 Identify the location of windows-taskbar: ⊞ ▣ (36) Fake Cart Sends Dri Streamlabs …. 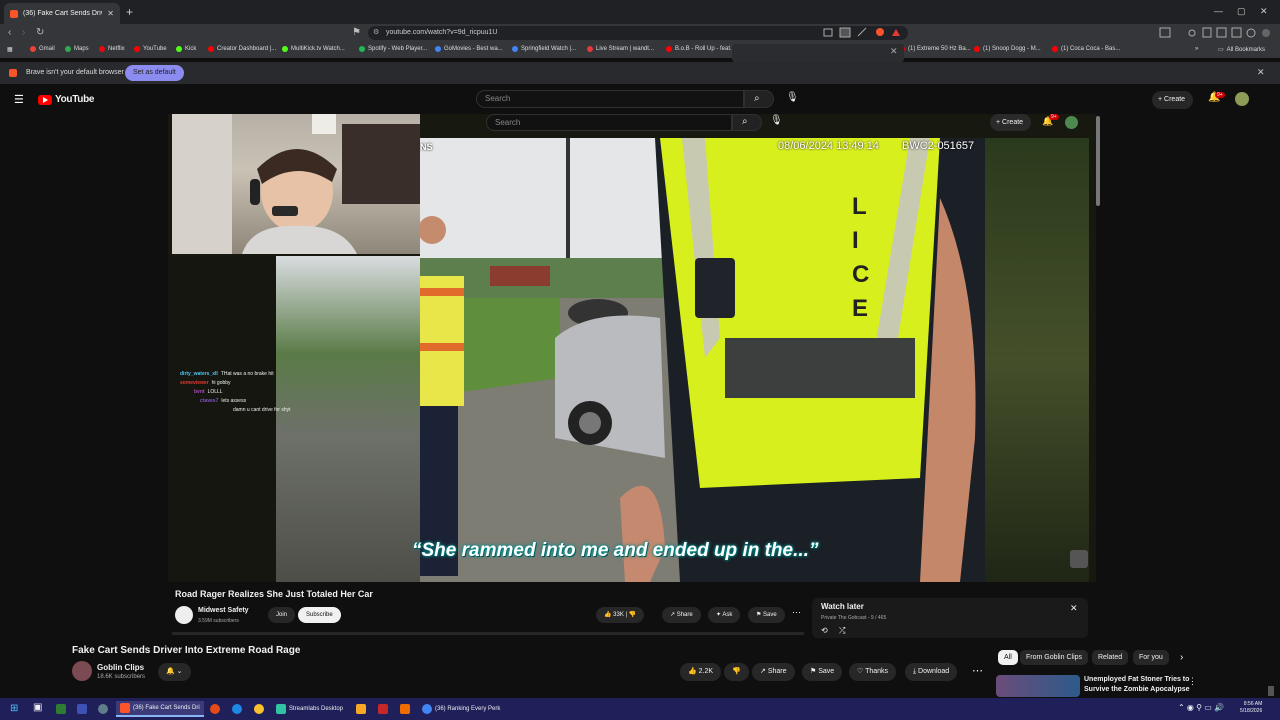
(640, 709).